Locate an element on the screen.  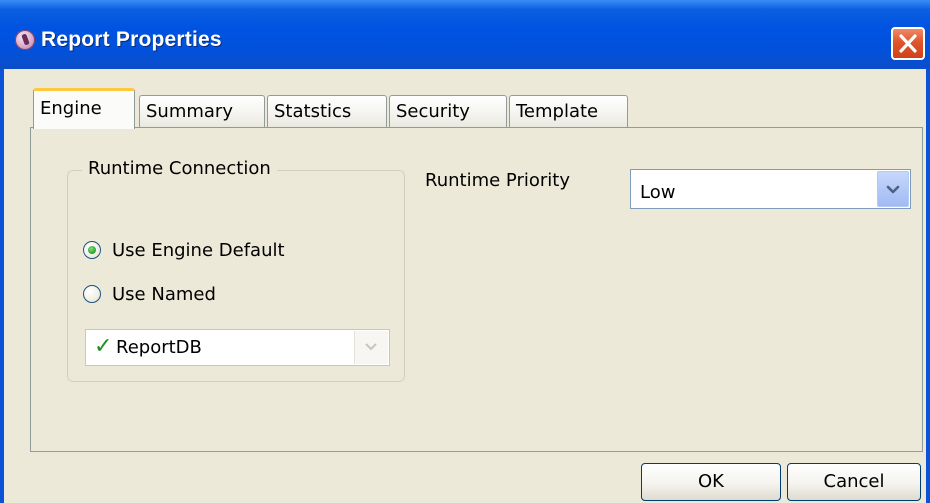
runtime-connection-legend: Runtime Connection is located at coordinates (179, 168).